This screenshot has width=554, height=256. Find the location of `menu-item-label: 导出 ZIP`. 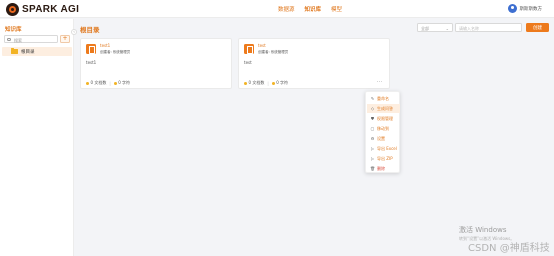

menu-item-label: 导出 ZIP is located at coordinates (385, 158).